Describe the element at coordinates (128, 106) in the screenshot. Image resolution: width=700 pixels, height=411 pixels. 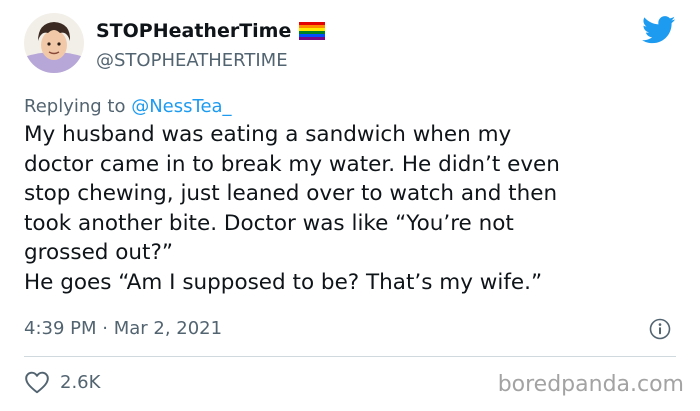
I see `replying-to: Replying to @NessTea_` at that location.